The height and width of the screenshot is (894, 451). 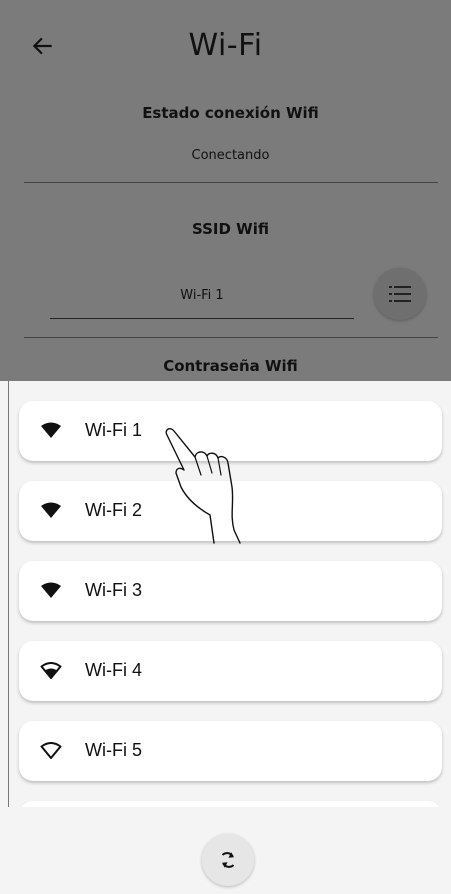 I want to click on network-name: Wi-Fi 2, so click(x=113, y=510).